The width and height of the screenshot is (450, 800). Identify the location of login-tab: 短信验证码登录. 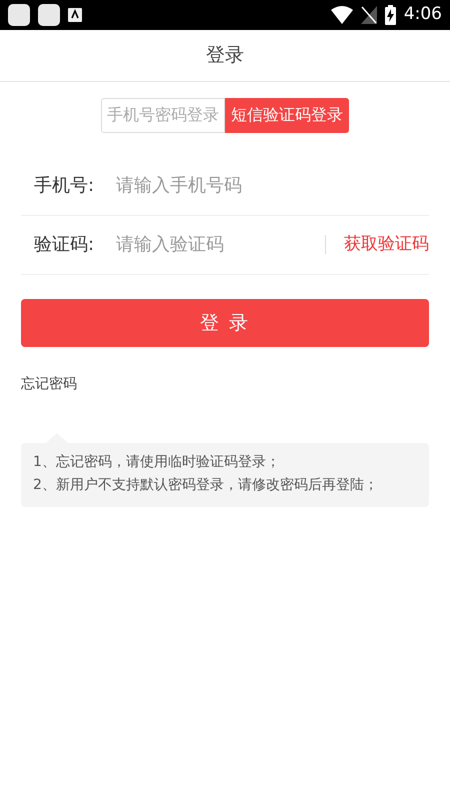
(287, 115).